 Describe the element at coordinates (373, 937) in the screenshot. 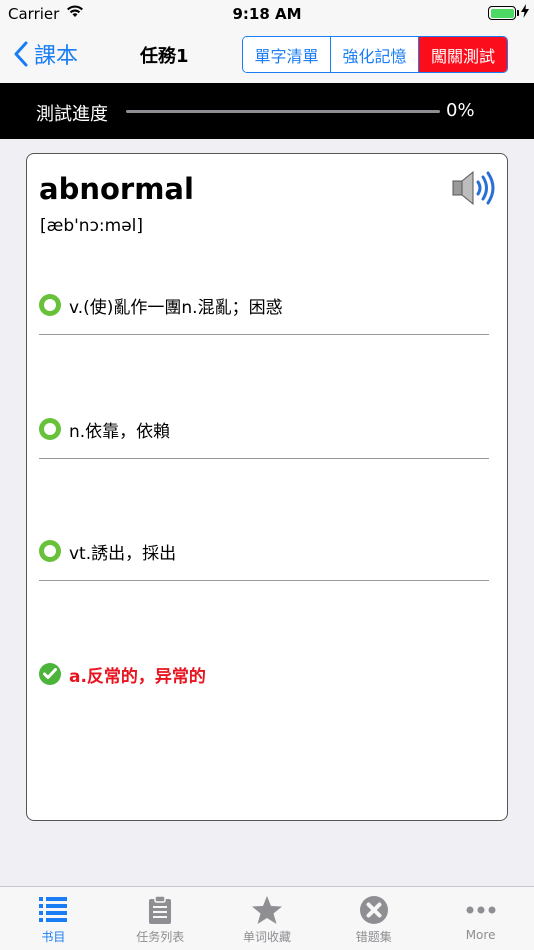

I see `tab-label: 错题集` at that location.